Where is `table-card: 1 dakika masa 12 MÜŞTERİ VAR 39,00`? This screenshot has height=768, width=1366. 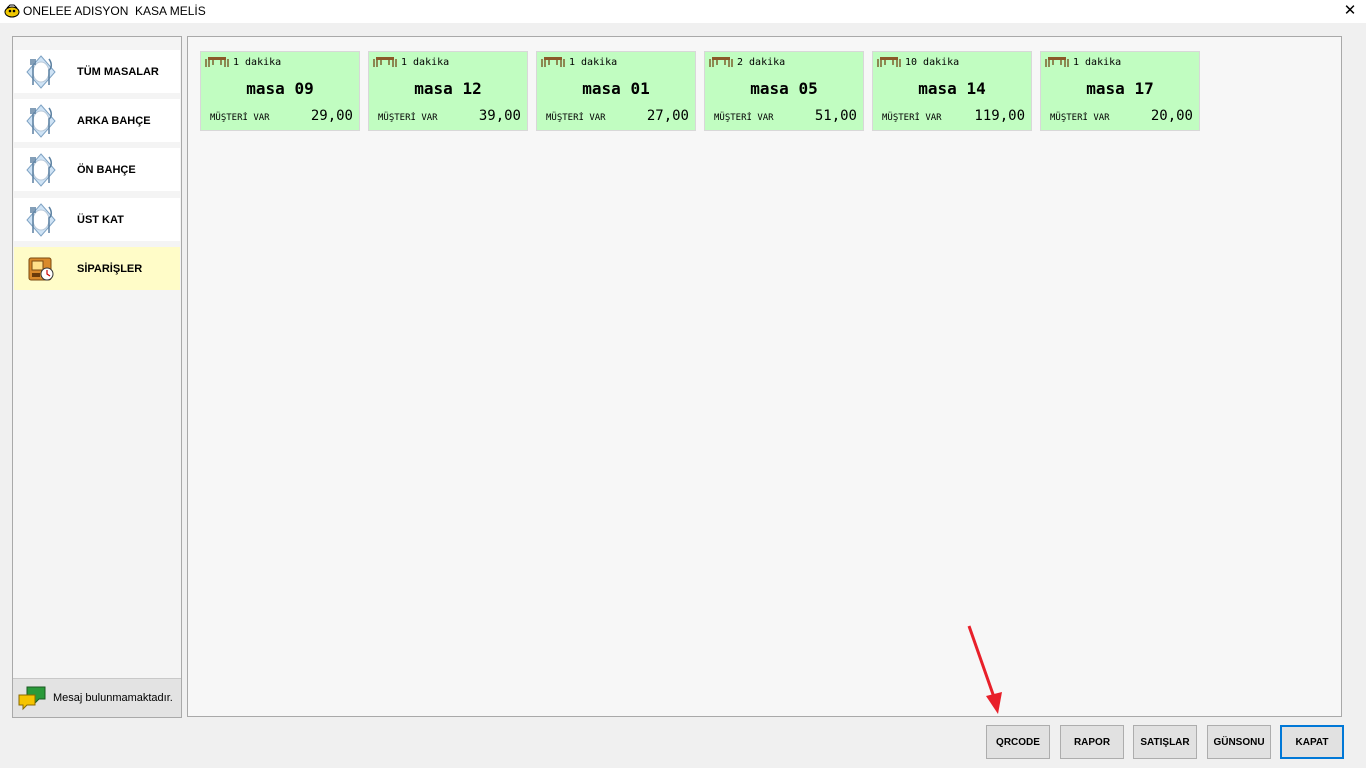
table-card: 1 dakika masa 12 MÜŞTERİ VAR 39,00 is located at coordinates (448, 91).